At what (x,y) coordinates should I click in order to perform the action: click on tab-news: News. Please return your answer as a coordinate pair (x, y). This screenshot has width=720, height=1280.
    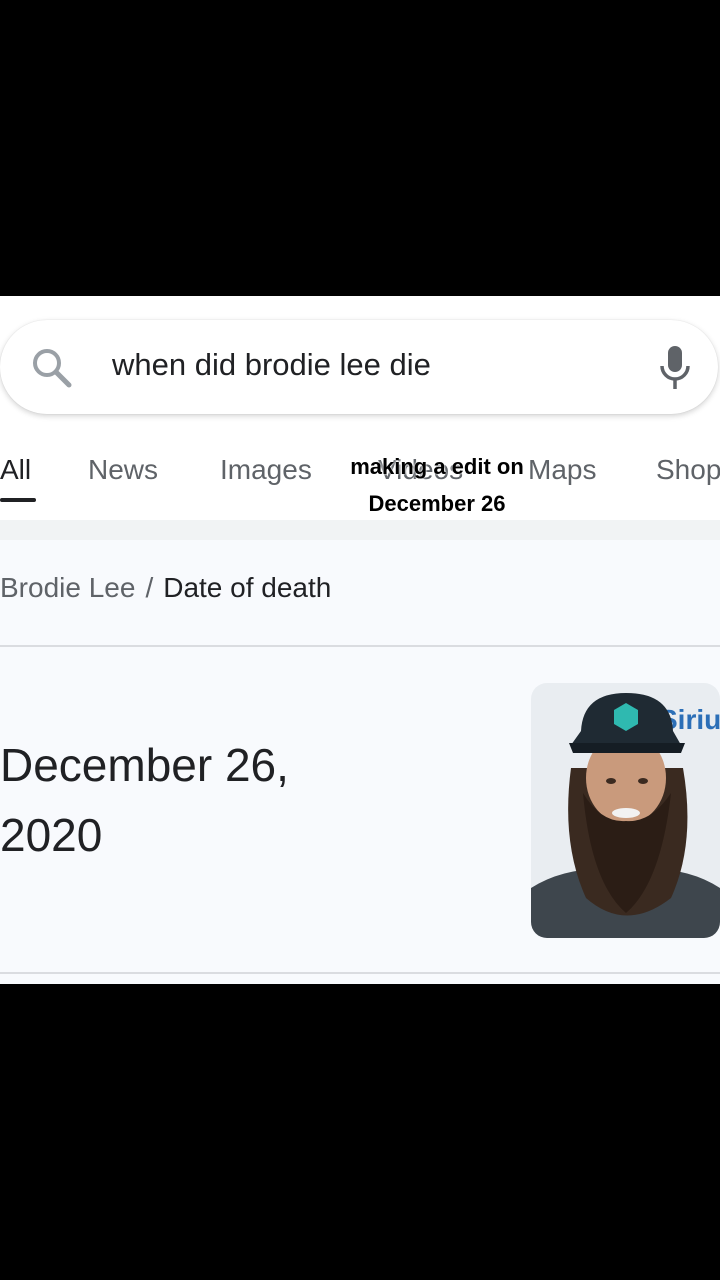
    Looking at the image, I should click on (123, 470).